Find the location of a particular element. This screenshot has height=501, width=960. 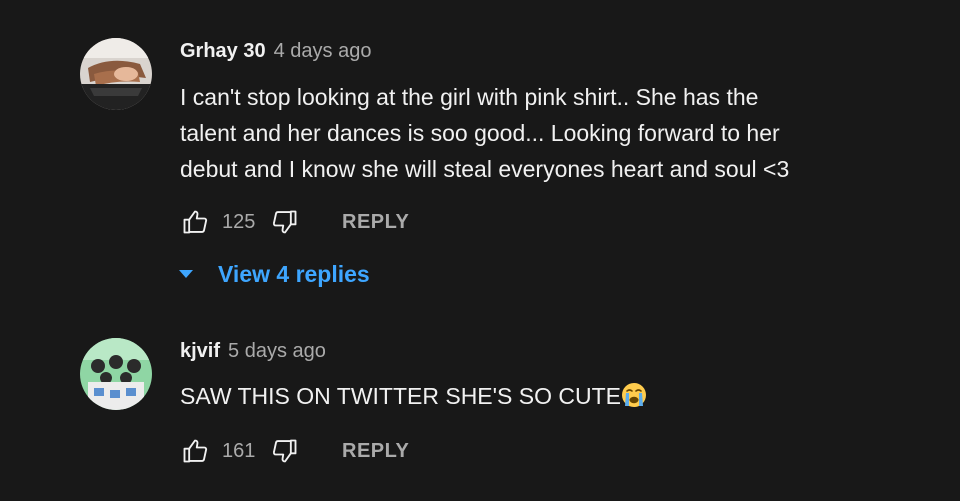

like-count: 125 is located at coordinates (239, 221).